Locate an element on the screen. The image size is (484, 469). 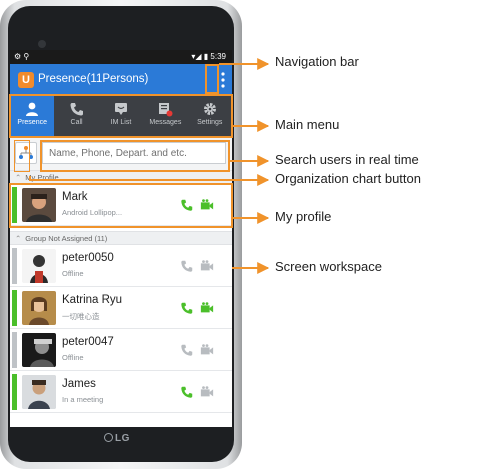
status-right: ▾◢ ▮ 5:39 is located at coordinates (208, 56).